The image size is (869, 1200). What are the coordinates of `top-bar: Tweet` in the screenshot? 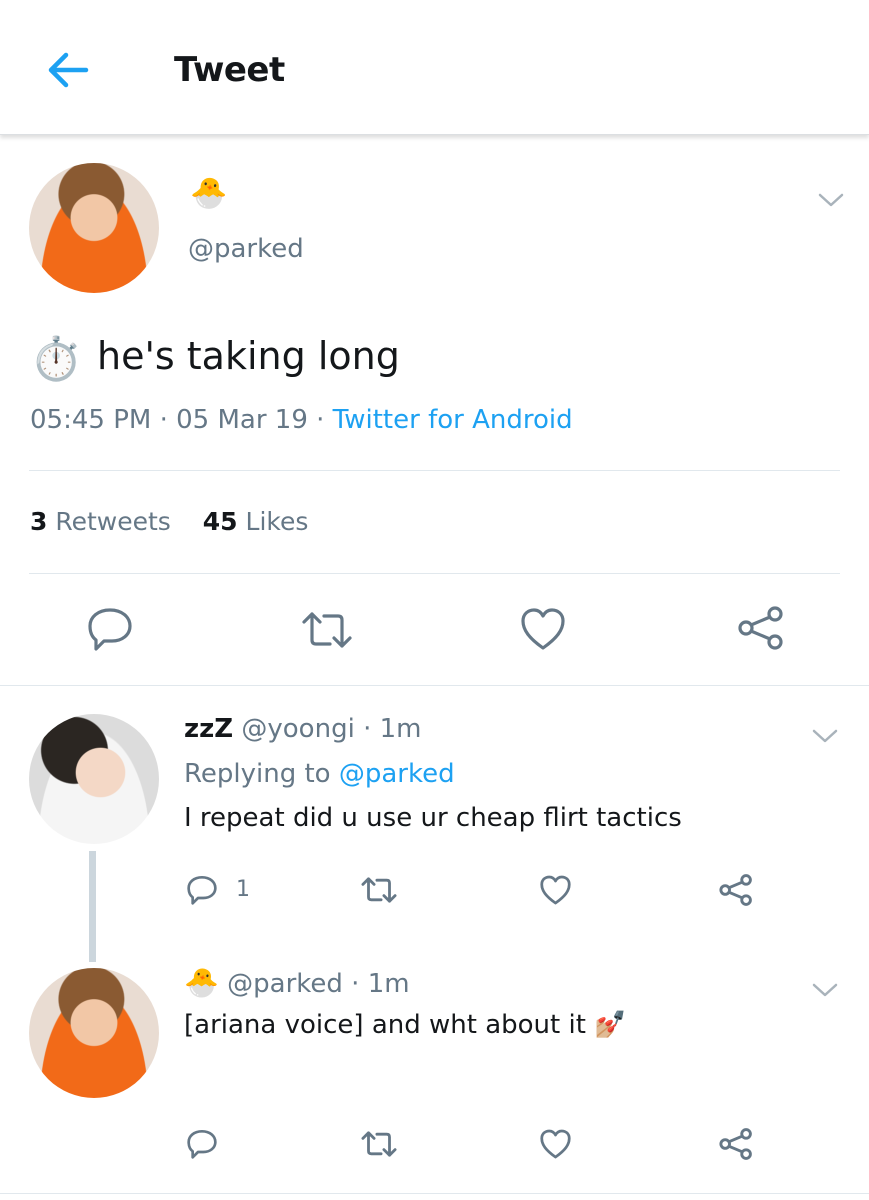 It's located at (434, 67).